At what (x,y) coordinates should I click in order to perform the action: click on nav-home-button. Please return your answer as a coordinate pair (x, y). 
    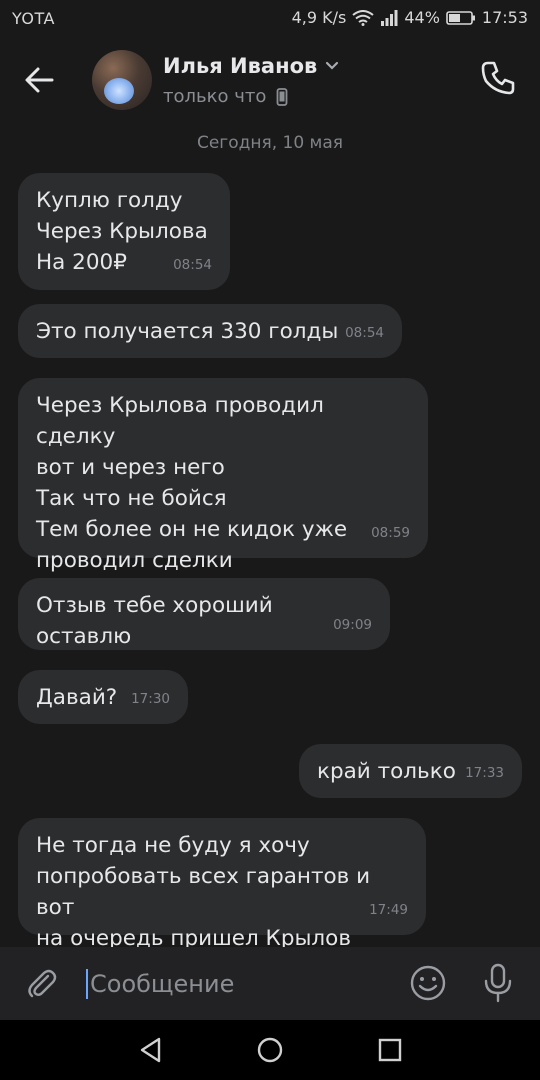
    Looking at the image, I should click on (270, 1050).